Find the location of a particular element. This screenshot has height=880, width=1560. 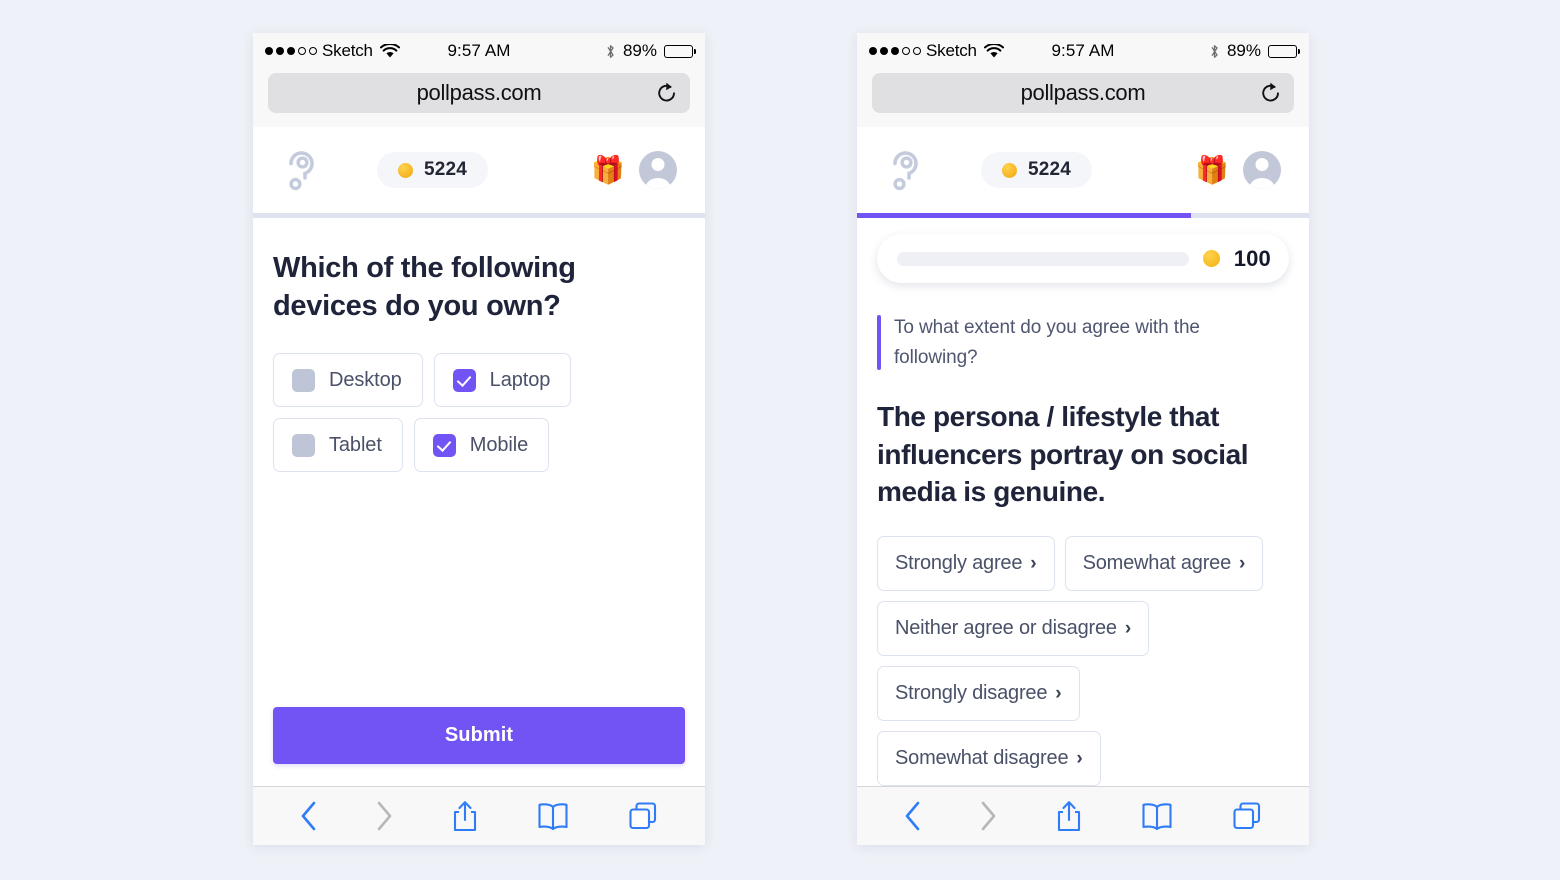

status-right-group-right: 89% is located at coordinates (1254, 51).